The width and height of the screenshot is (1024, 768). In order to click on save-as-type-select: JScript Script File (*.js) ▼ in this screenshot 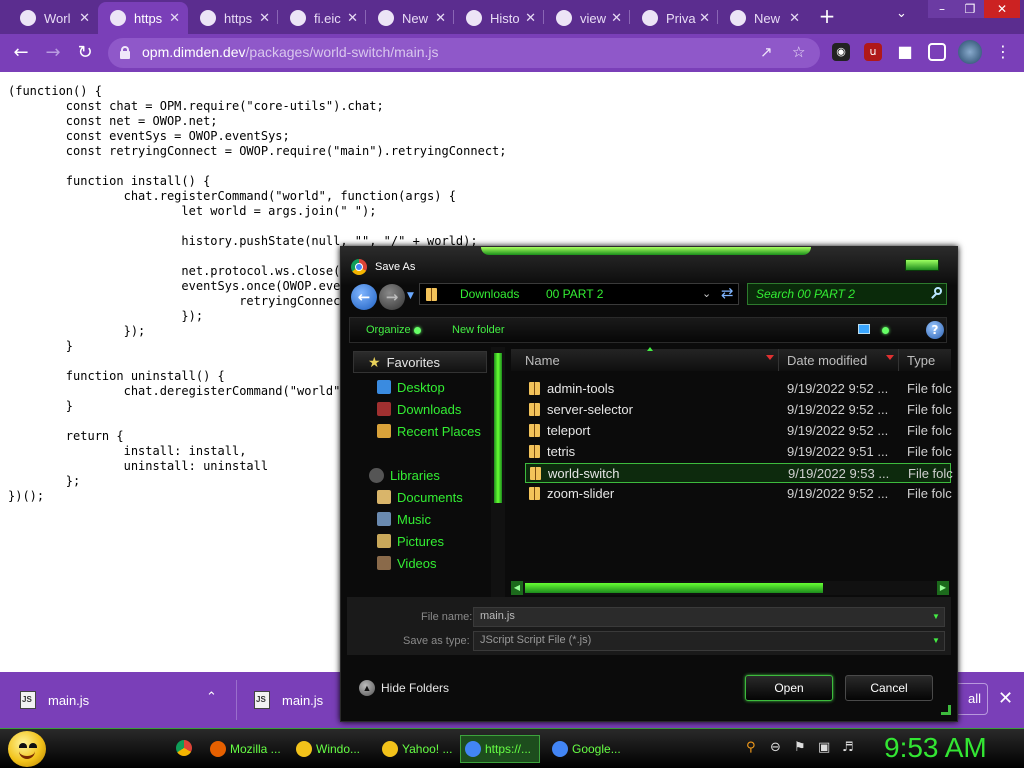, I will do `click(709, 641)`.